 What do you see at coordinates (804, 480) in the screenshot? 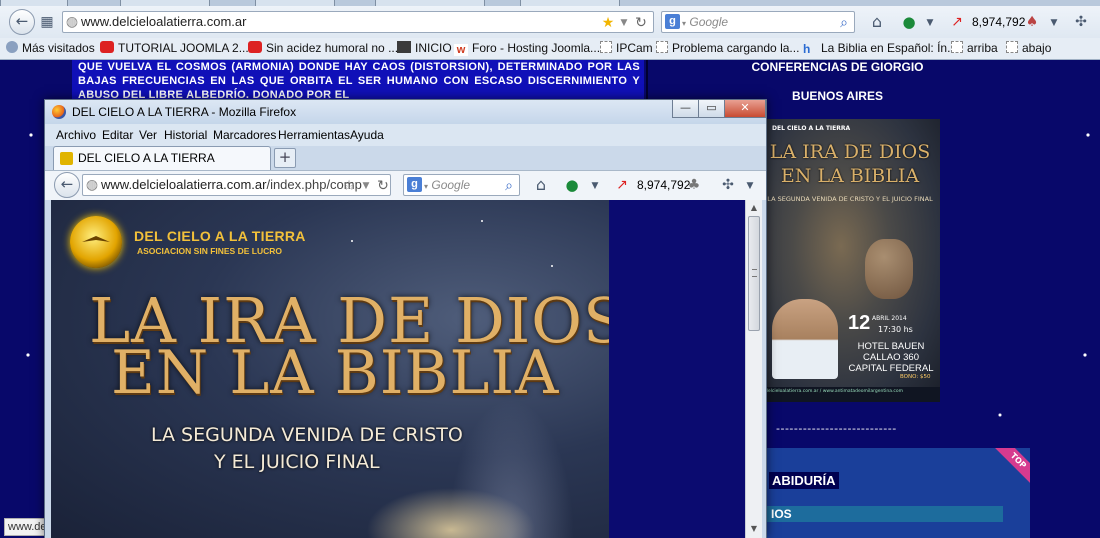
I see `wisdom-heading: ABIDURÍA` at bounding box center [804, 480].